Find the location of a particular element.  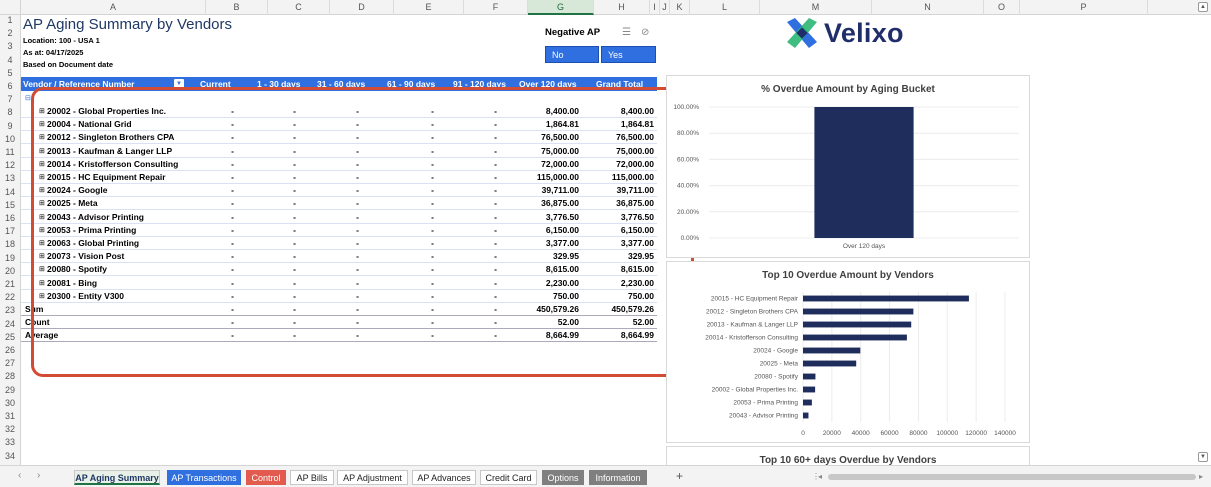

row-header: 17 is located at coordinates (10, 231).